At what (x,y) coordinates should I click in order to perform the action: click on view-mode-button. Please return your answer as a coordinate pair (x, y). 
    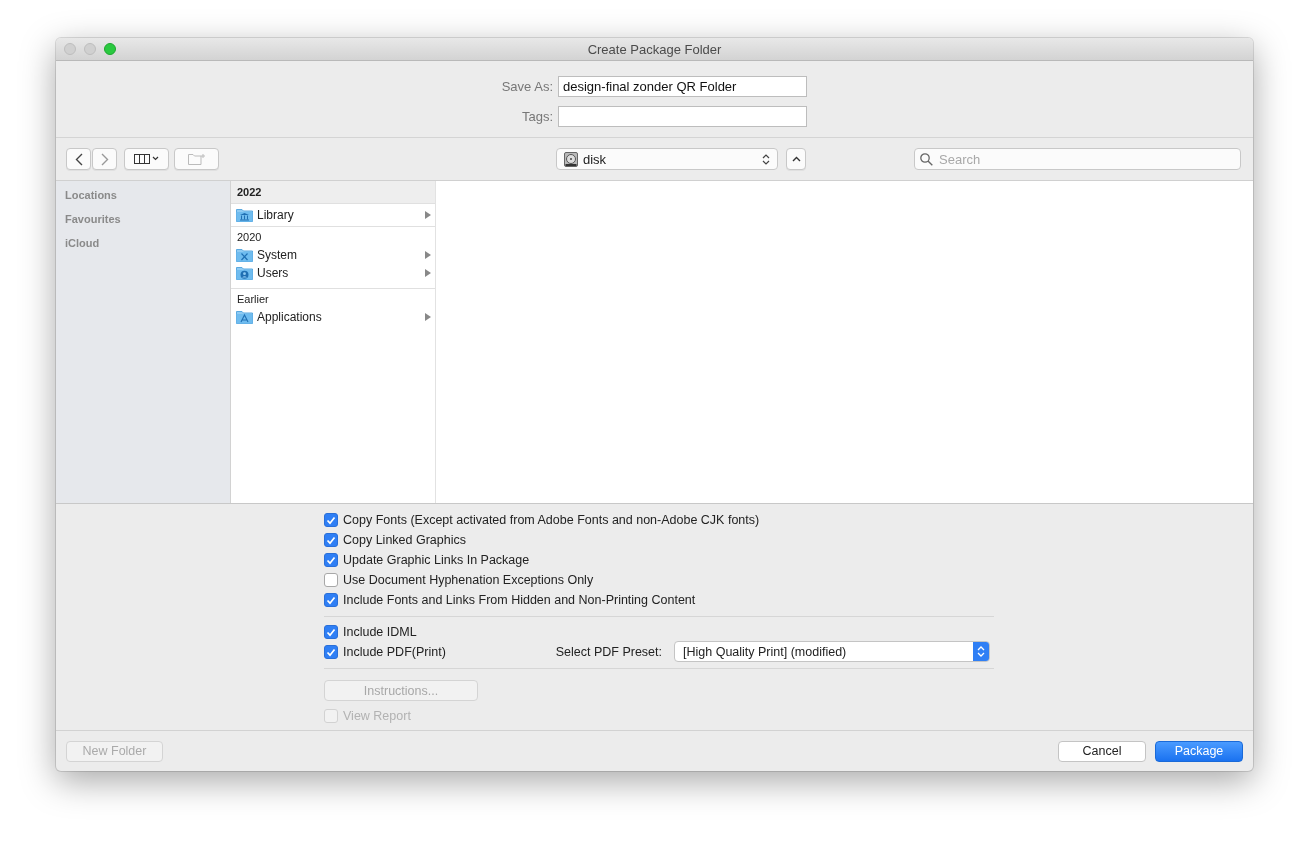
    Looking at the image, I should click on (146, 159).